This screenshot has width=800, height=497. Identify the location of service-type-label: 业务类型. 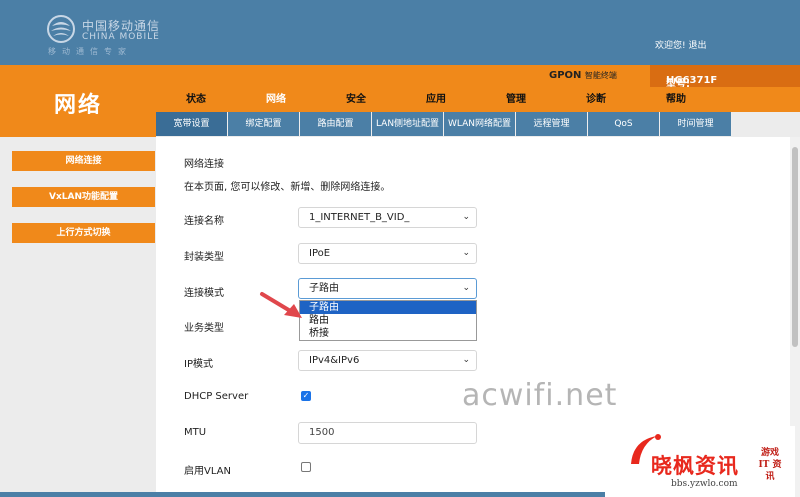
(204, 328).